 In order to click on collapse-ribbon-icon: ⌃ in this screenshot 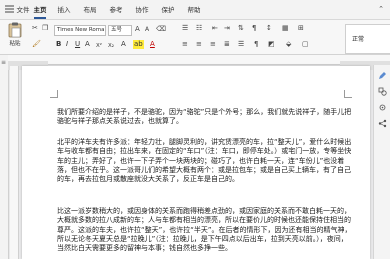, I will do `click(381, 9)`.